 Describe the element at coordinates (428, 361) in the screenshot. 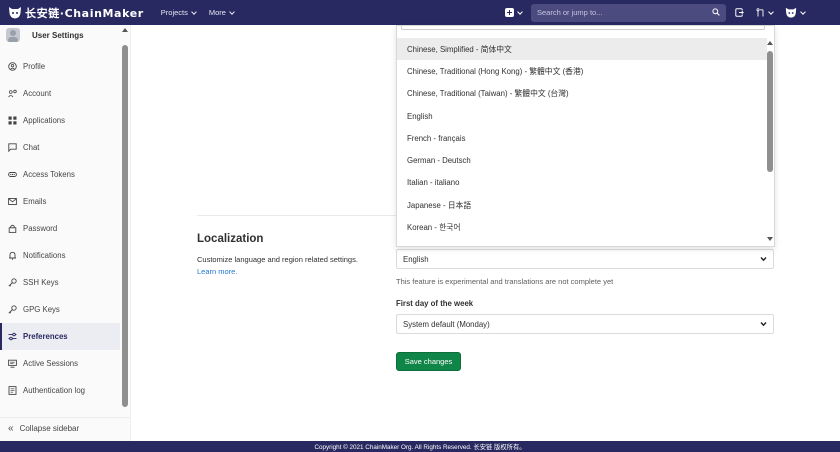

I see `save-changes-button: Save changes` at that location.